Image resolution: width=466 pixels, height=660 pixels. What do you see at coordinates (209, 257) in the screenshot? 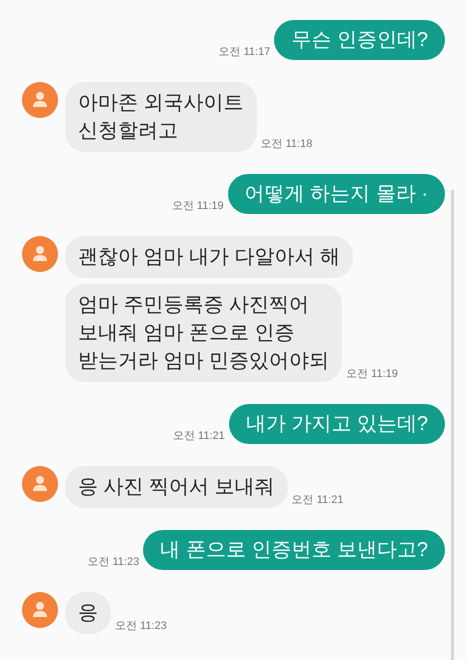
I see `message-bubble: 괜찮아 엄마 내가 다알아서 해` at bounding box center [209, 257].